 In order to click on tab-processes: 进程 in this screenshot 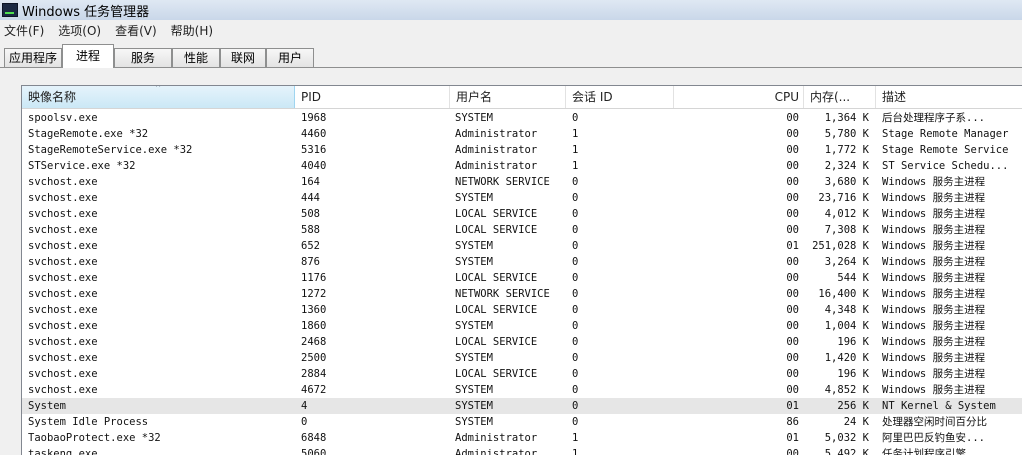, I will do `click(88, 56)`.